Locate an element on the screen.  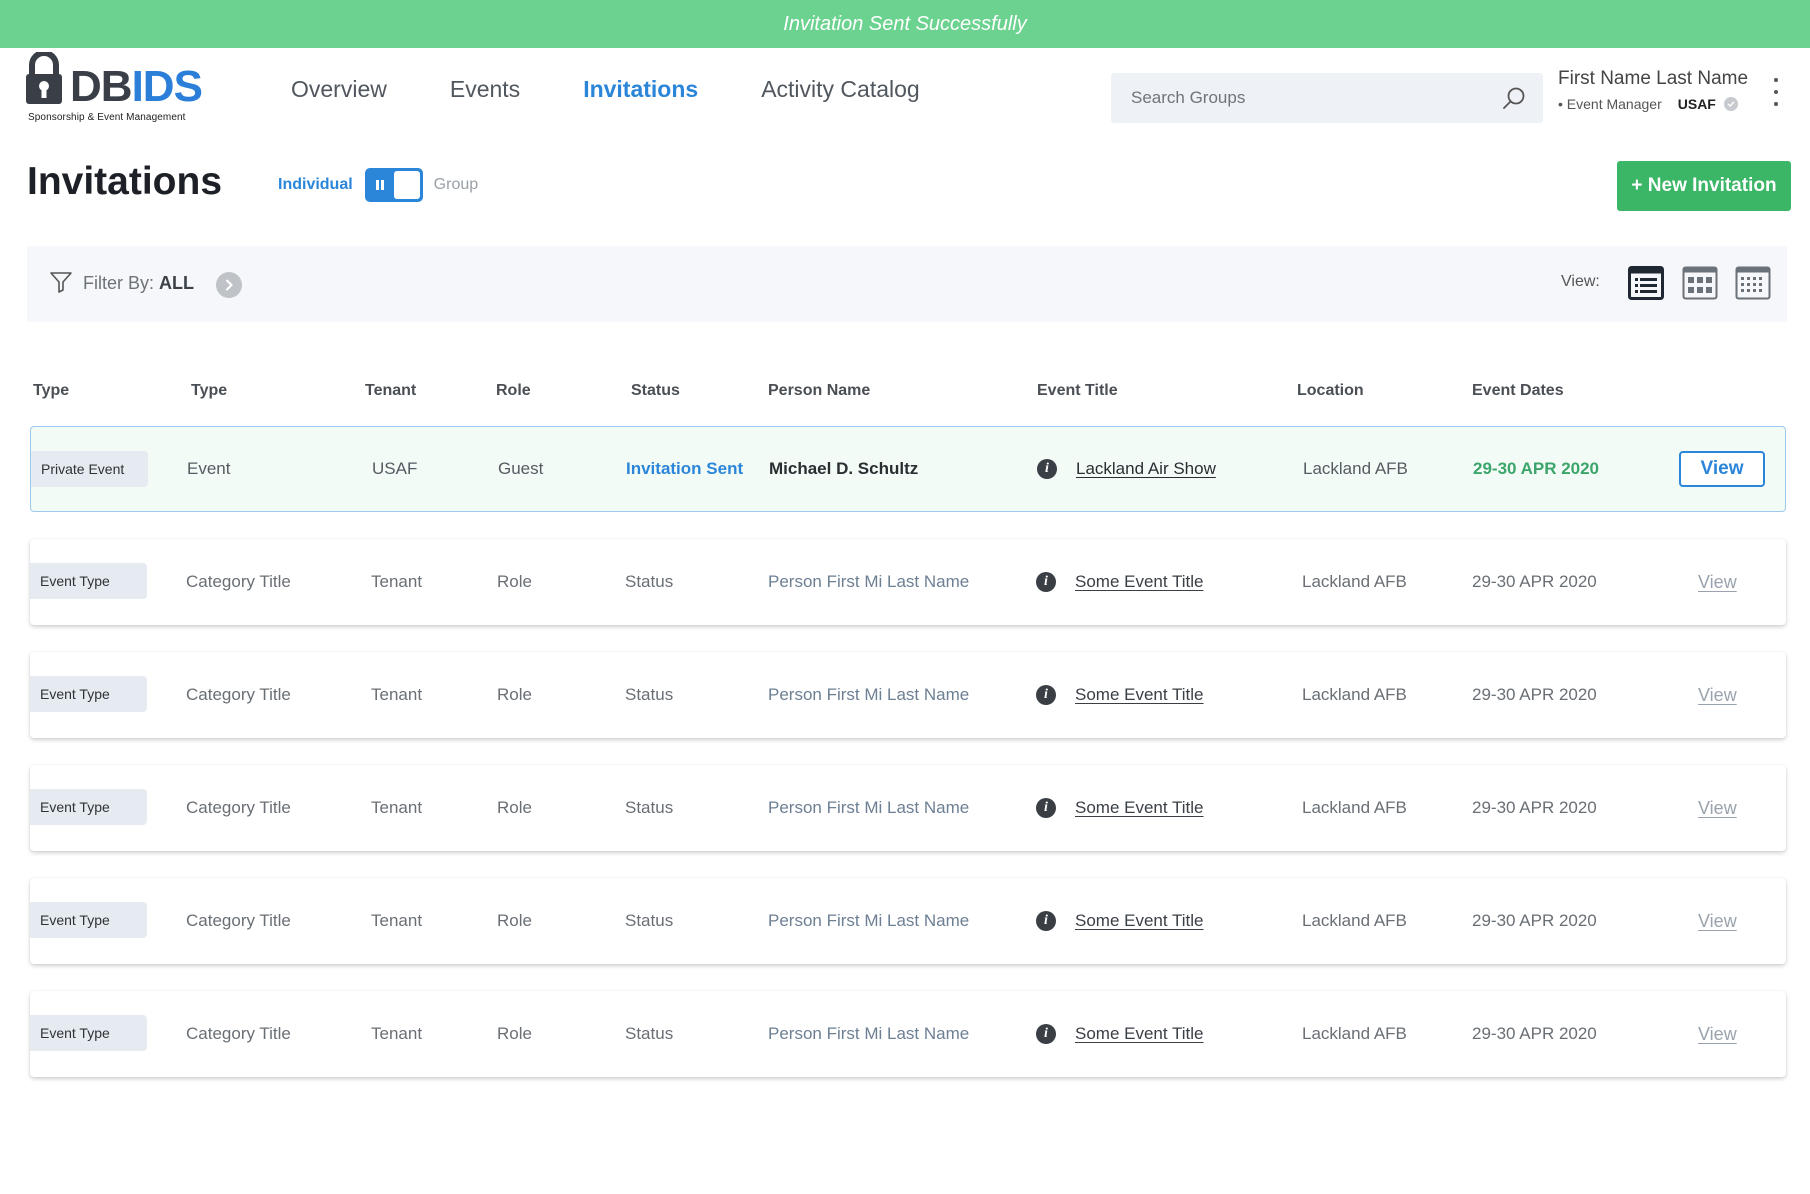
col-header-tenant: Tenant is located at coordinates (390, 391).